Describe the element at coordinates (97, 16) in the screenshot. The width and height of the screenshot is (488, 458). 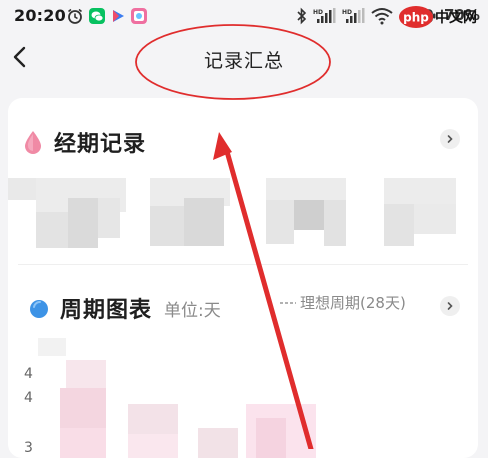
I see `wechat-icon` at that location.